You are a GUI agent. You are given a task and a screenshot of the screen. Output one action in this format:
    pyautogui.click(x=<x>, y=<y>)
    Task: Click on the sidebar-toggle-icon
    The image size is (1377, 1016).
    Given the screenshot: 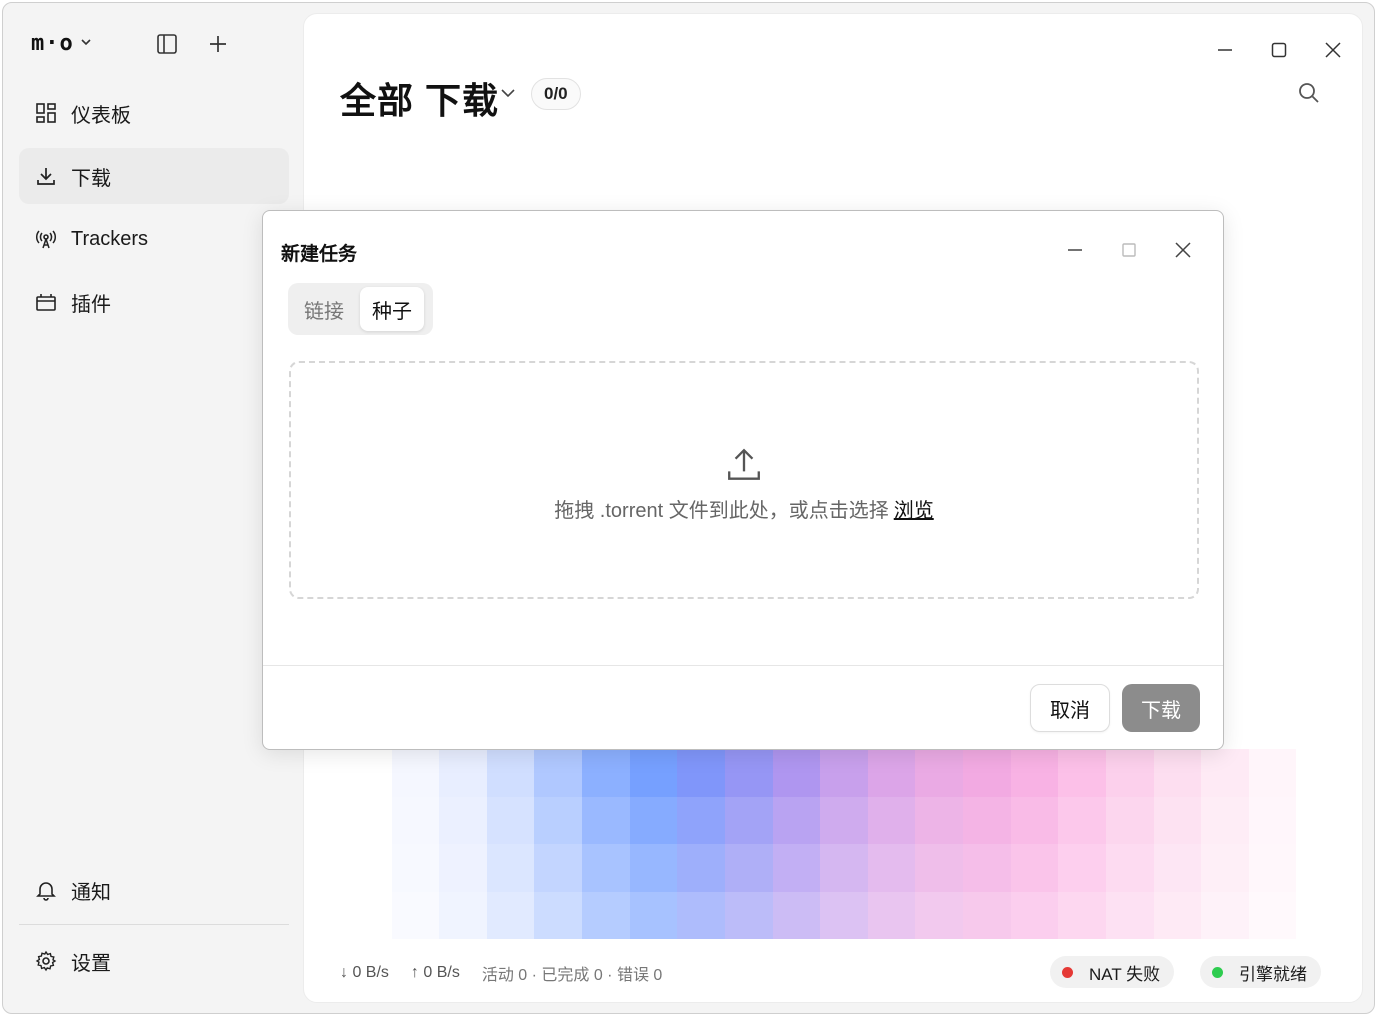 What is the action you would take?
    pyautogui.click(x=167, y=44)
    